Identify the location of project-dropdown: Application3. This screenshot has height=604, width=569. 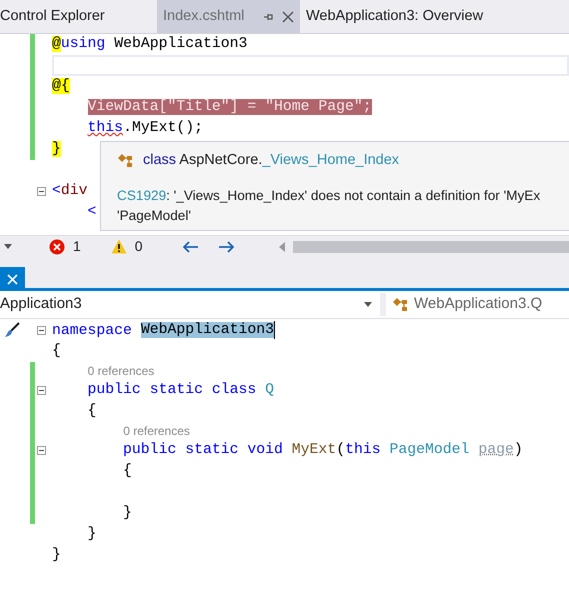
(193, 304).